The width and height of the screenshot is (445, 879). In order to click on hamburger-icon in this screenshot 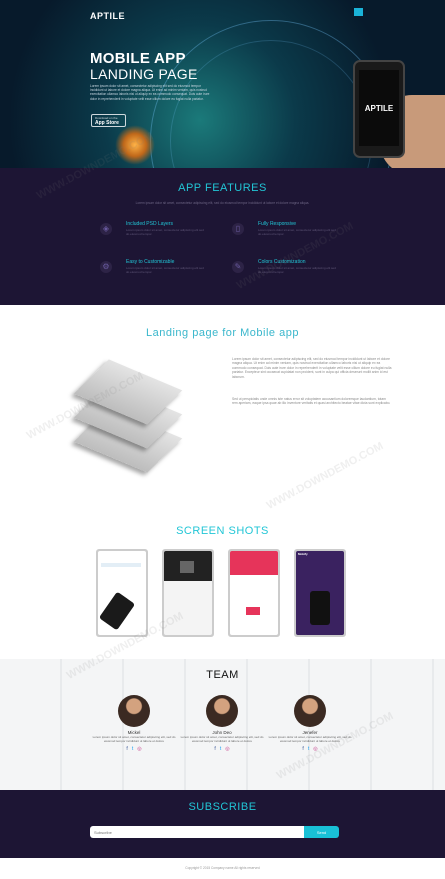, I will do `click(358, 12)`.